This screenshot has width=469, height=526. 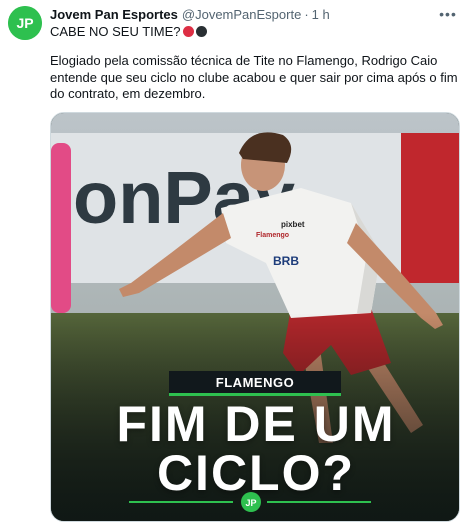 What do you see at coordinates (321, 14) in the screenshot?
I see `tweet-timestamp: 1 h` at bounding box center [321, 14].